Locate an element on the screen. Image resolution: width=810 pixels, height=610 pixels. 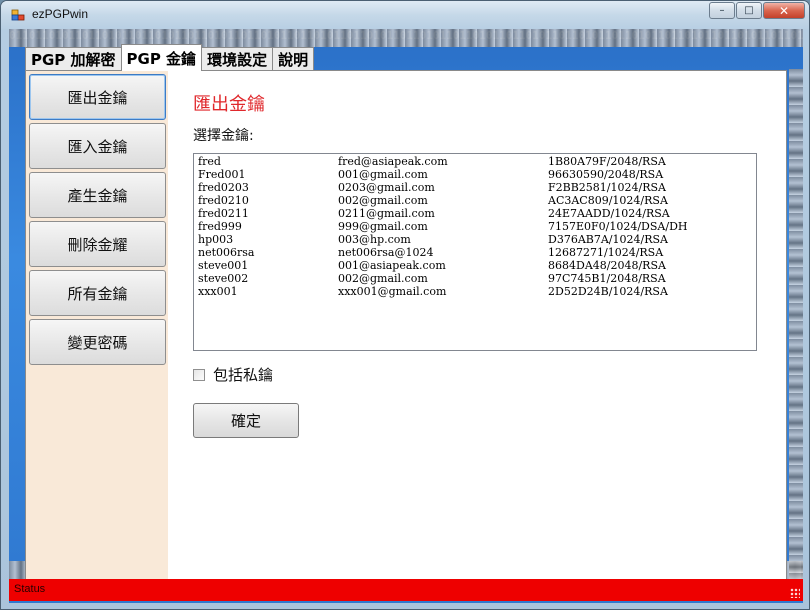
key-name: steve001 is located at coordinates (223, 265).